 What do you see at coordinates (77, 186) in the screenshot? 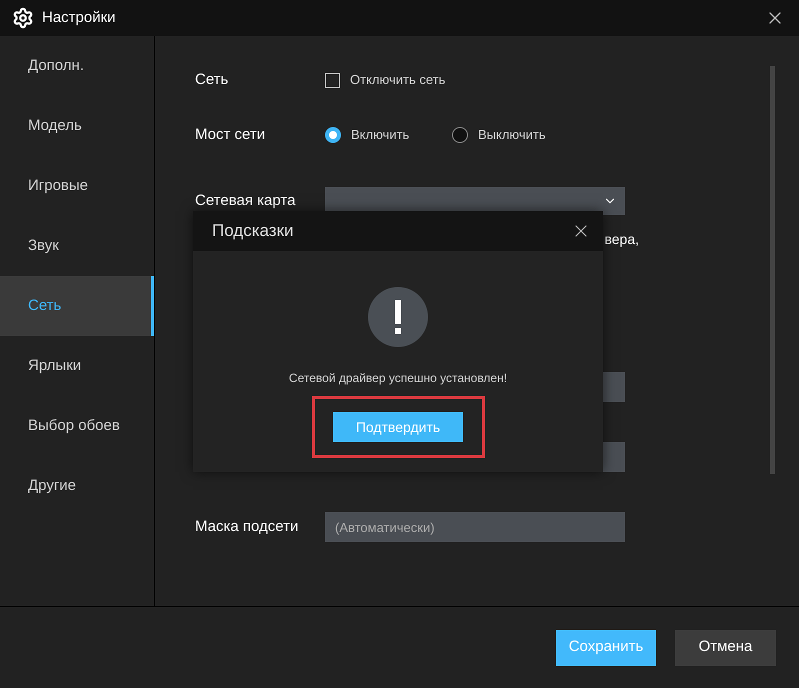
I see `sidebar-item: Игровые` at bounding box center [77, 186].